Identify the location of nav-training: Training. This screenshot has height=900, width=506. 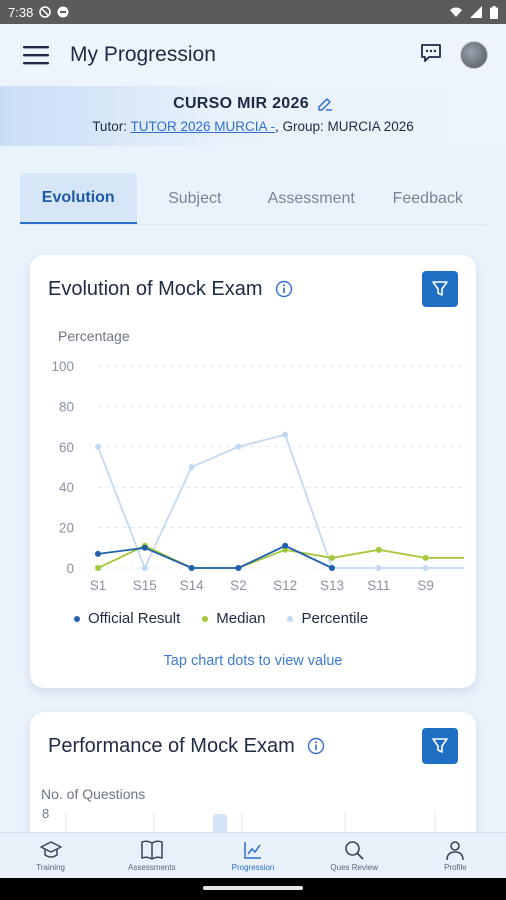
(50, 855).